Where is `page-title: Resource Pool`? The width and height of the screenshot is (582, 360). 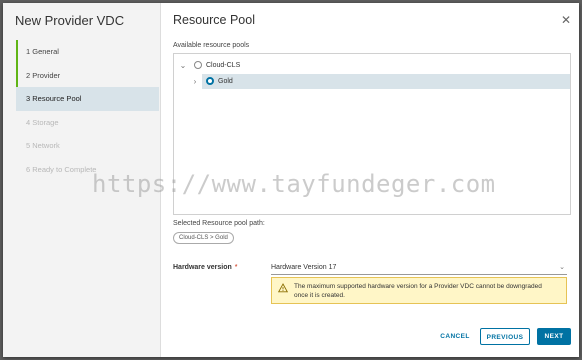 page-title: Resource Pool is located at coordinates (214, 20).